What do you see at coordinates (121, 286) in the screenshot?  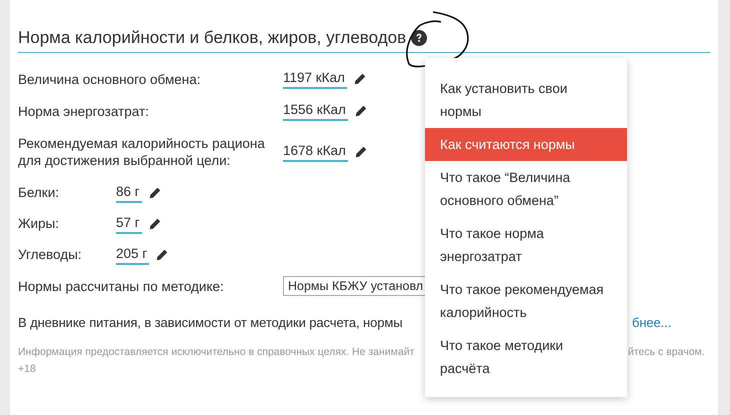 I see `field-label: Нормы рассчитаны по методике:` at bounding box center [121, 286].